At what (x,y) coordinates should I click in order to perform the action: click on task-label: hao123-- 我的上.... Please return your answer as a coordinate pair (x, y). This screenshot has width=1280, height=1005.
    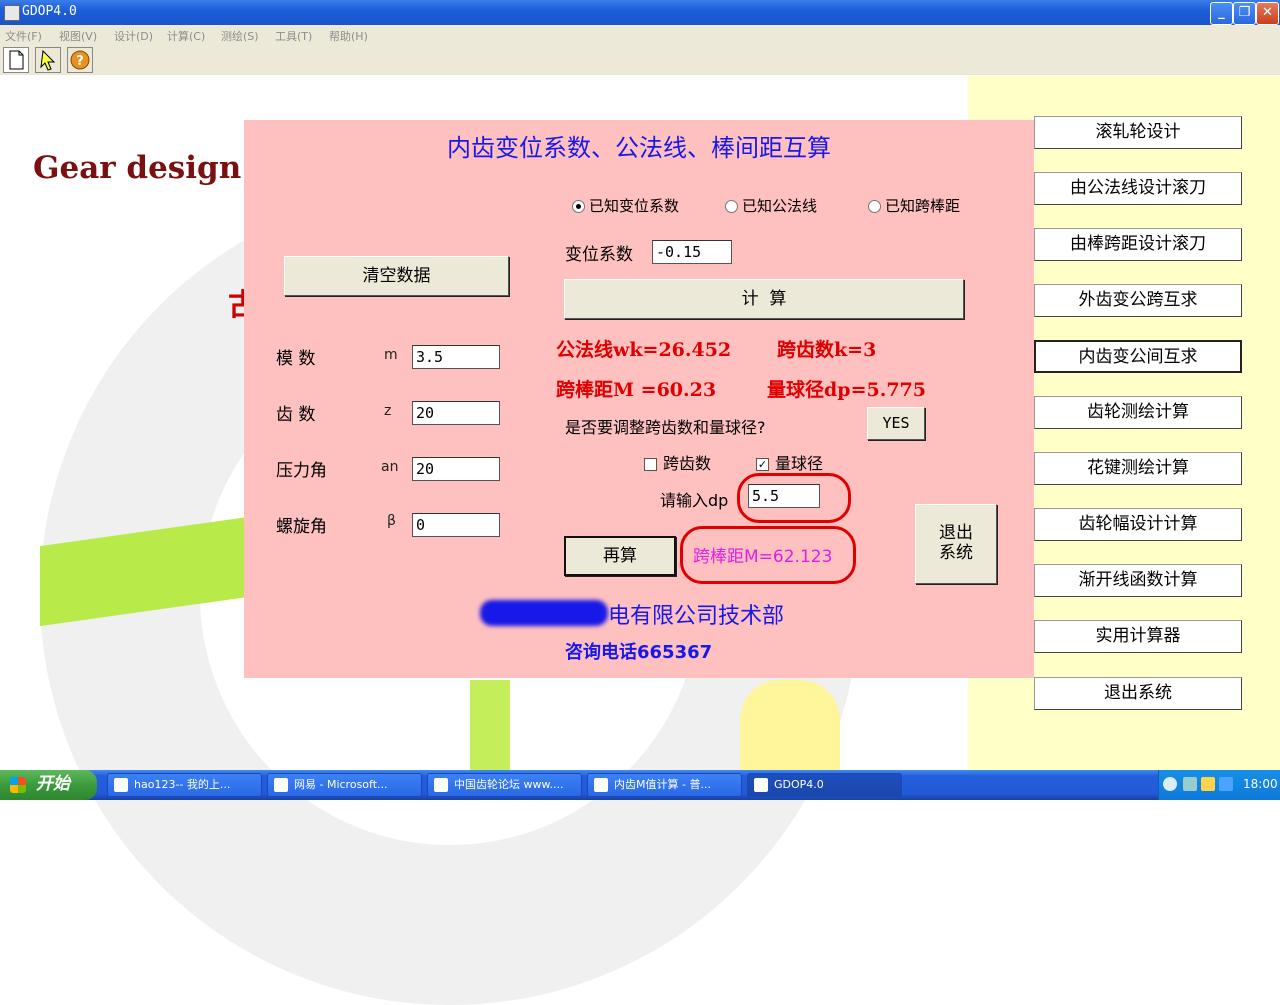
    Looking at the image, I should click on (182, 784).